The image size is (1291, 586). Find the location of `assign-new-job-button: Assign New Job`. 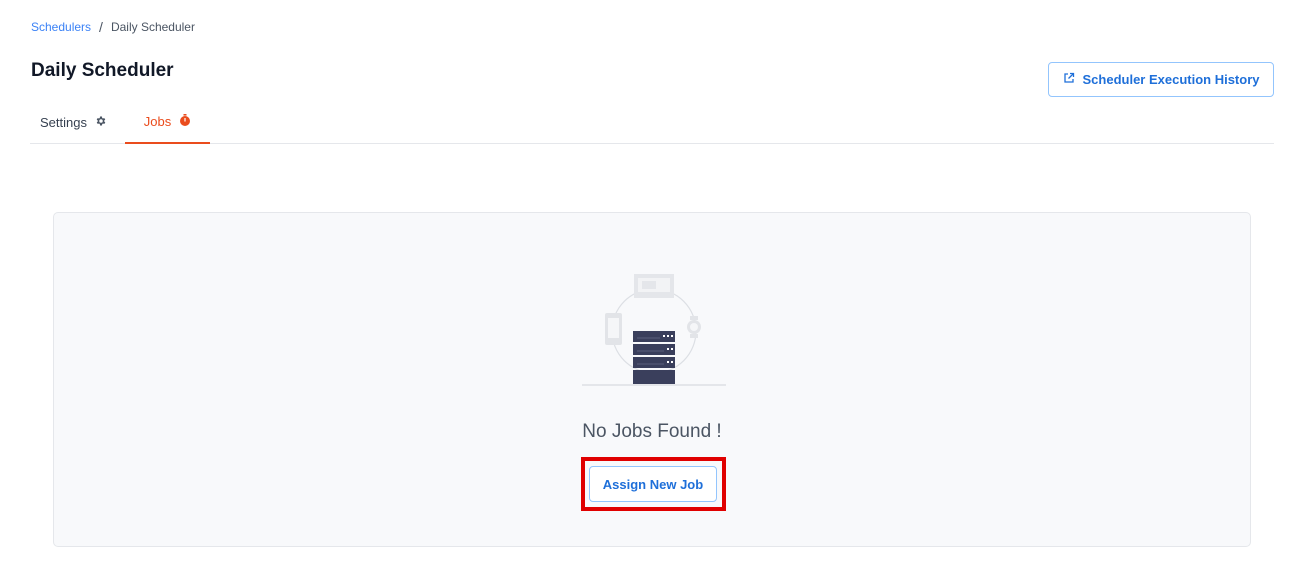

assign-new-job-button: Assign New Job is located at coordinates (653, 484).